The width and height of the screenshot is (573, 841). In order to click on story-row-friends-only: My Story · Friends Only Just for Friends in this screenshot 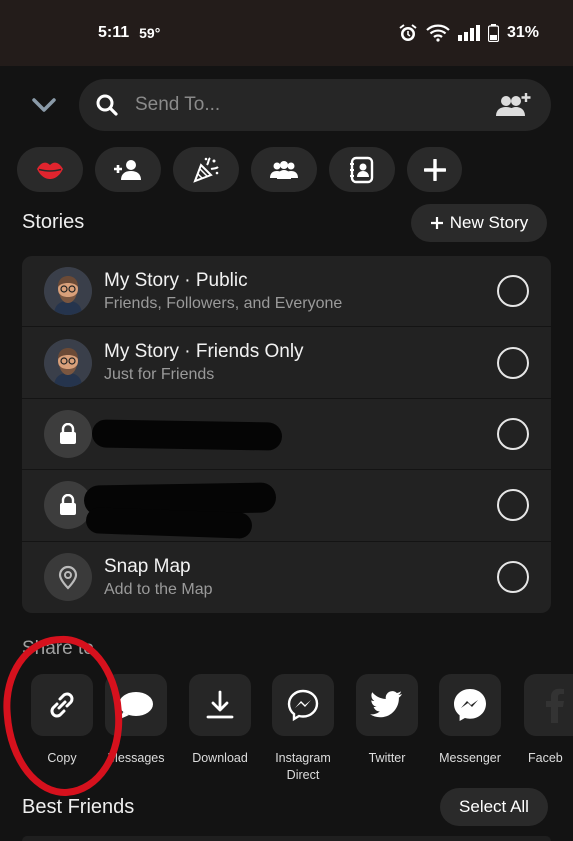, I will do `click(286, 363)`.